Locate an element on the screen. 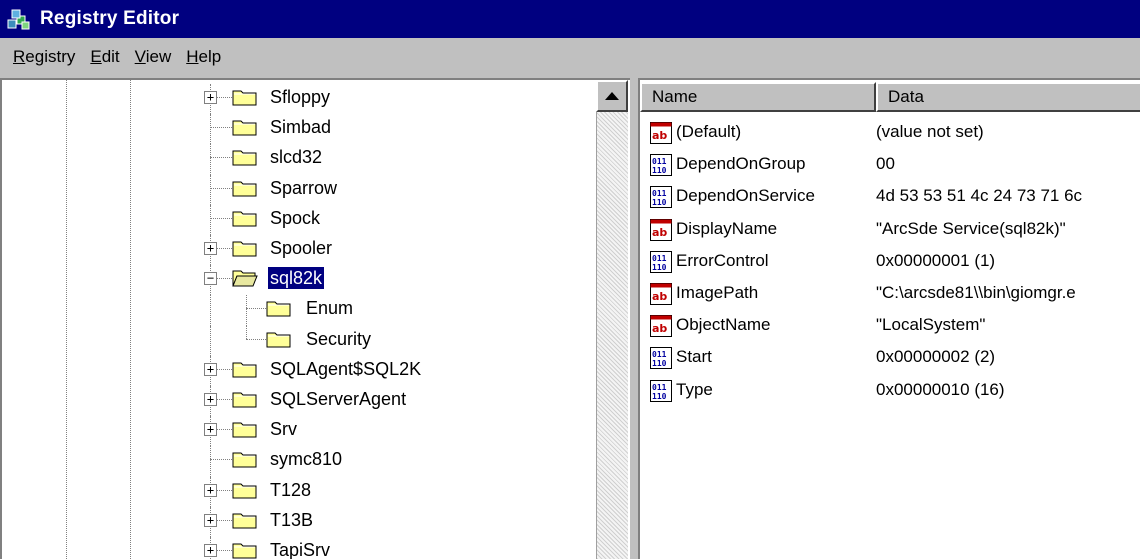 The image size is (1140, 559). tree-item-label: slcd32 is located at coordinates (296, 157).